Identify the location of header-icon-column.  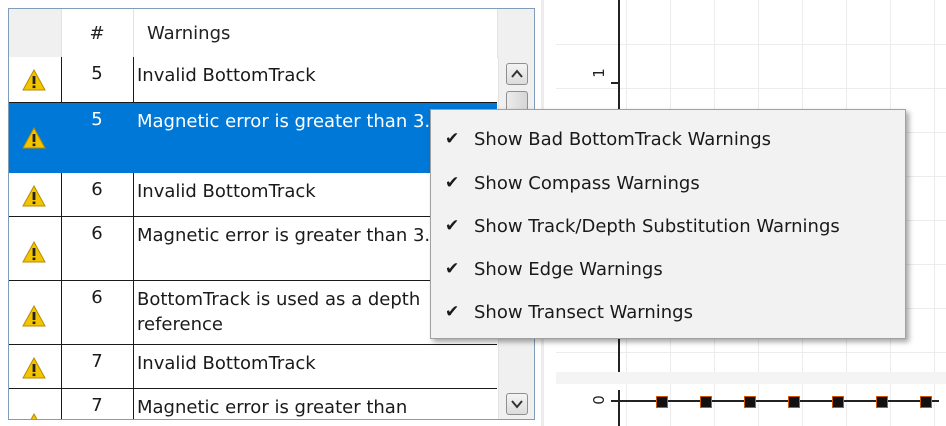
(35, 33).